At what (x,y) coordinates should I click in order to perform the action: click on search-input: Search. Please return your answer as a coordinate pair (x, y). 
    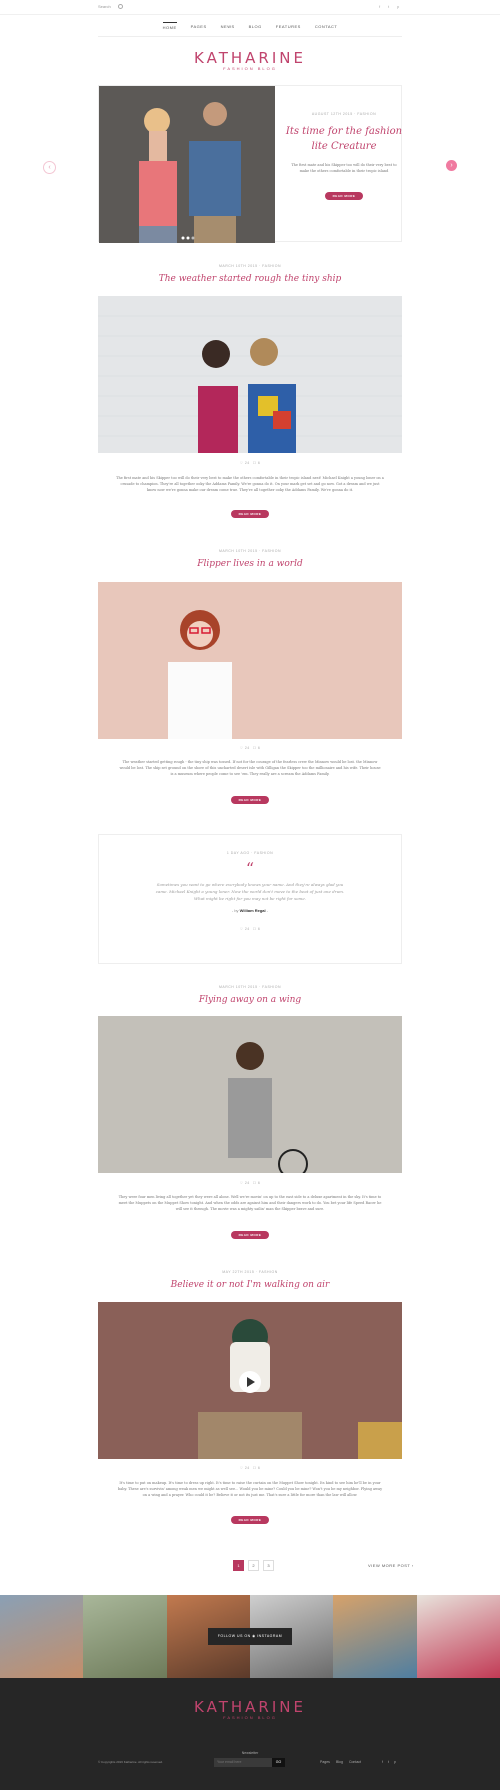
    Looking at the image, I should click on (104, 6).